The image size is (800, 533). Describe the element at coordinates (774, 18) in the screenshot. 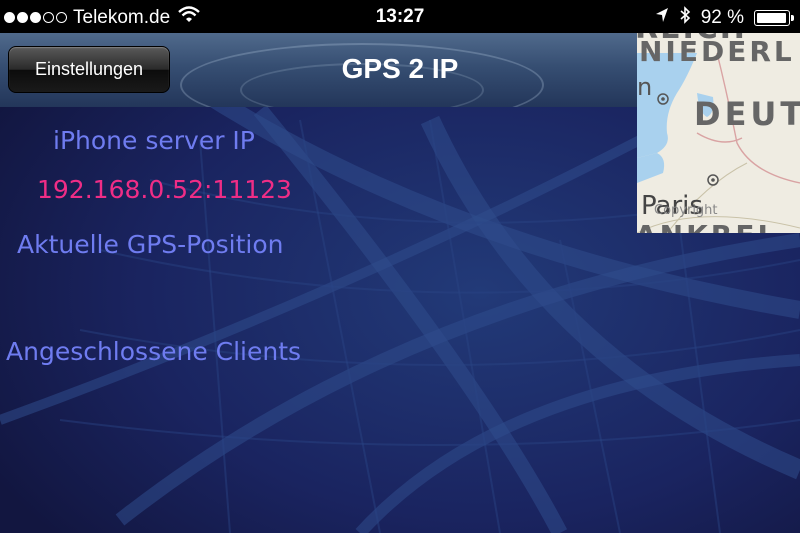

I see `battery-icon` at that location.